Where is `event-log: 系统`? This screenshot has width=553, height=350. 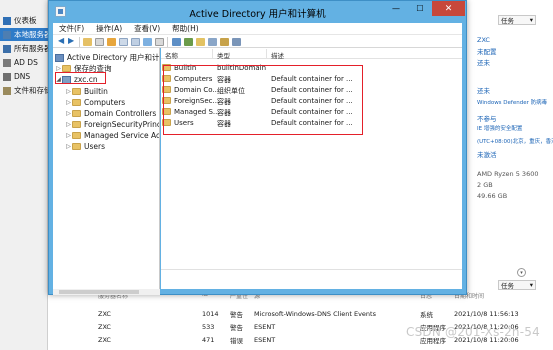
event-log: 系统 is located at coordinates (426, 315).